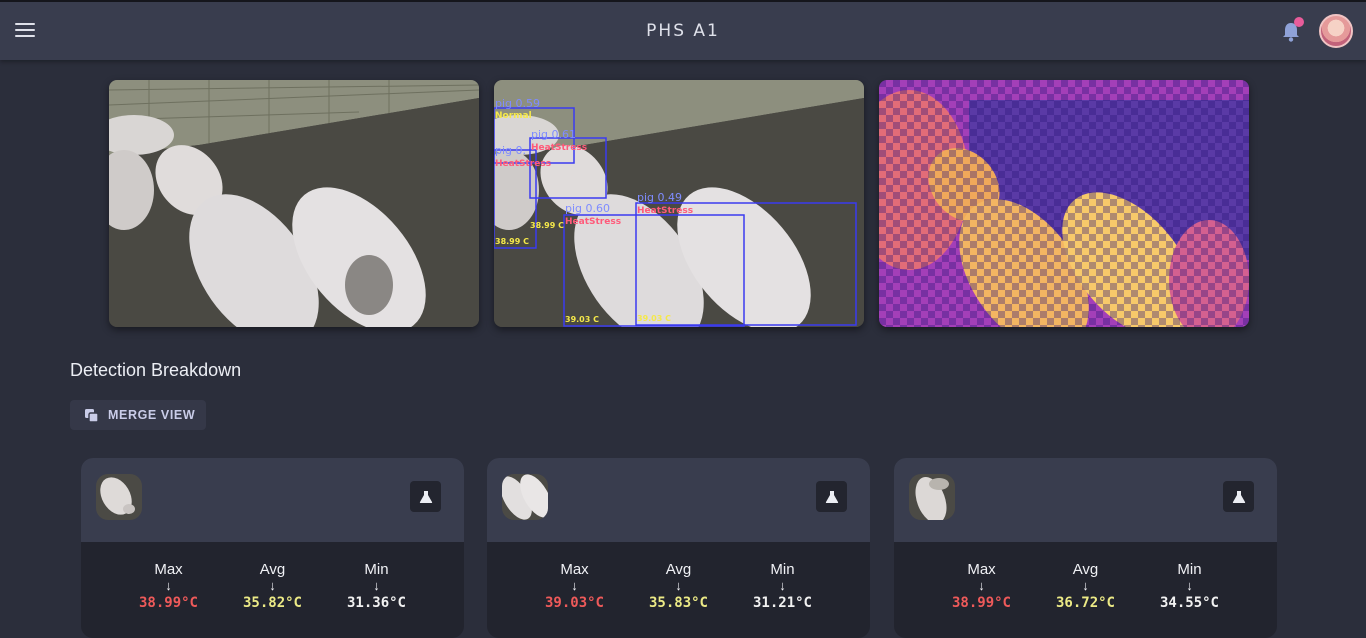 The height and width of the screenshot is (638, 1366). I want to click on section-title: Detection Breakdown, so click(156, 370).